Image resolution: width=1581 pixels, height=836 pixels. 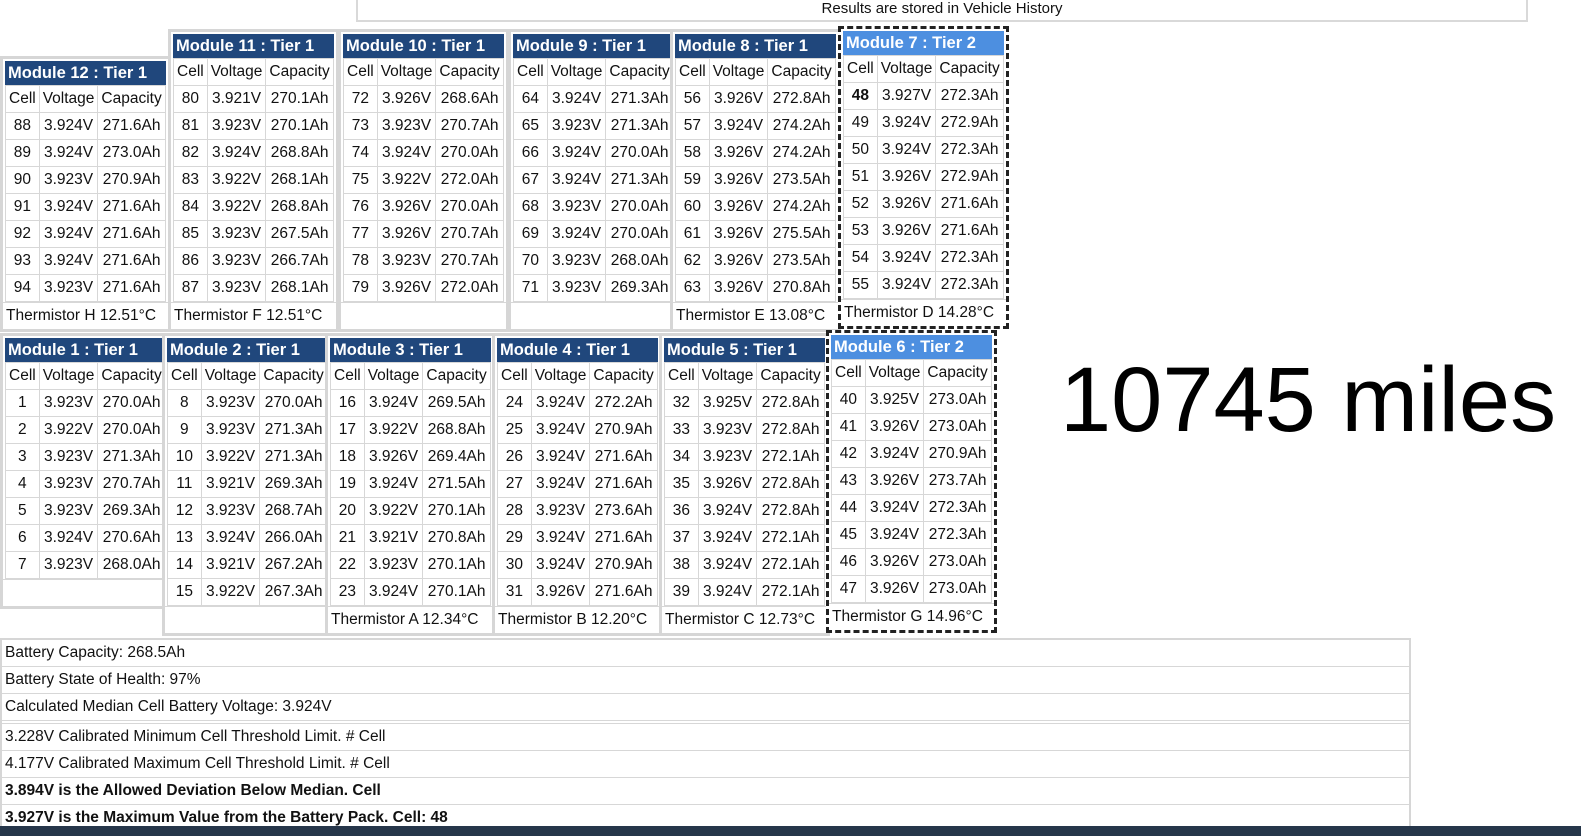 What do you see at coordinates (514, 484) in the screenshot?
I see `cell-number: 27` at bounding box center [514, 484].